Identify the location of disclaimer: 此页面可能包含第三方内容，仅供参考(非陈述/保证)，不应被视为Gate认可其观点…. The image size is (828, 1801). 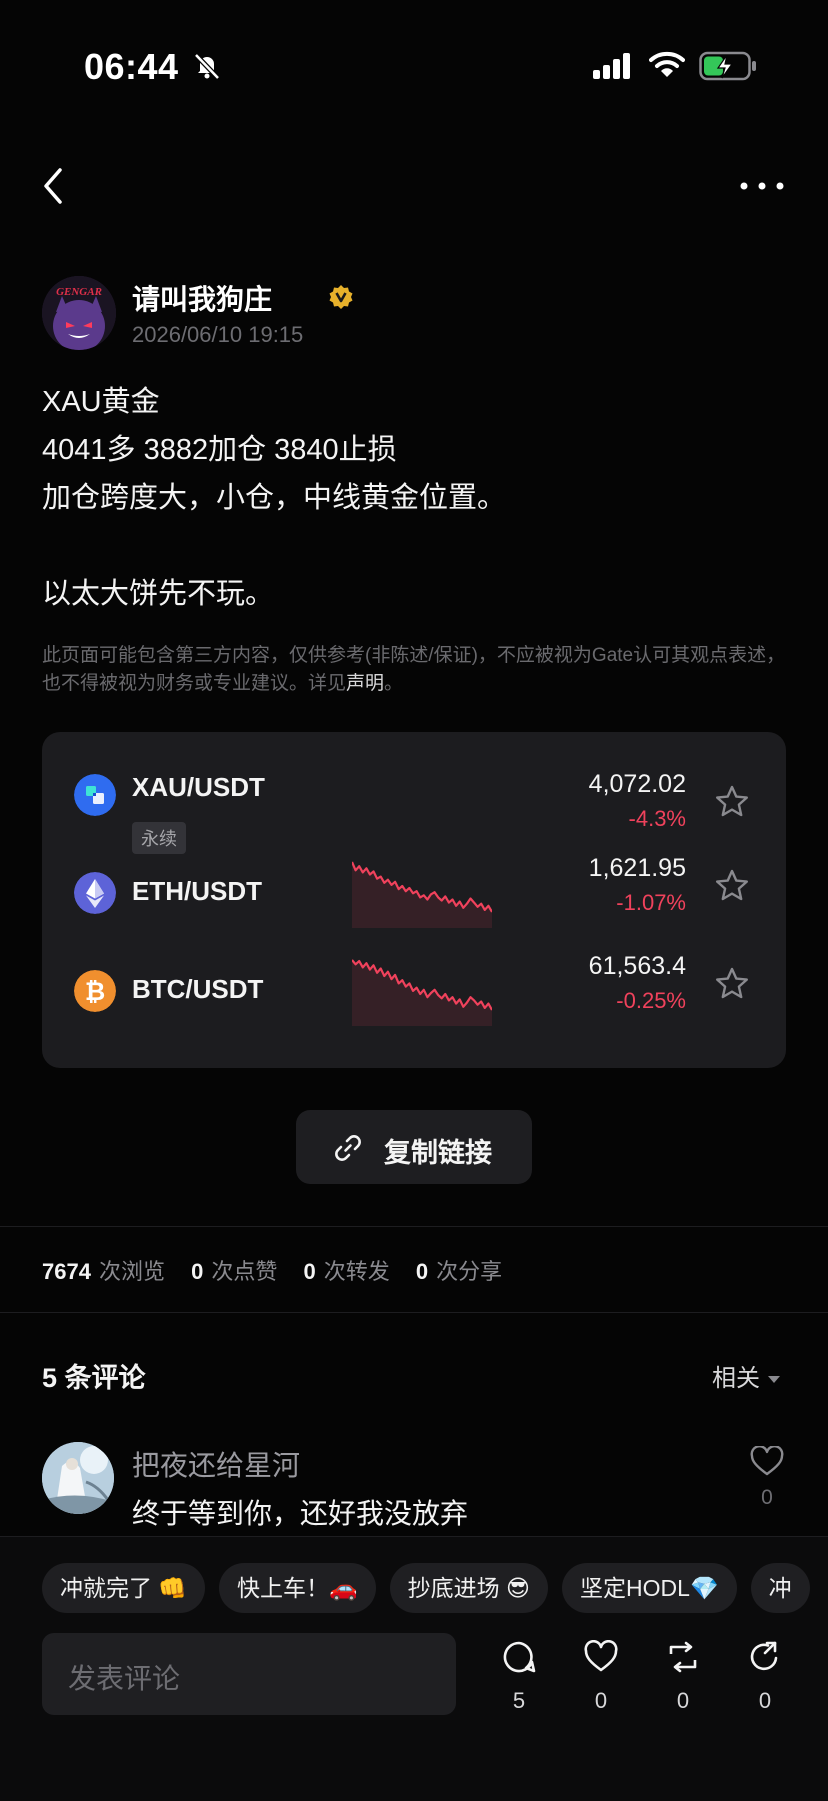
(416, 670).